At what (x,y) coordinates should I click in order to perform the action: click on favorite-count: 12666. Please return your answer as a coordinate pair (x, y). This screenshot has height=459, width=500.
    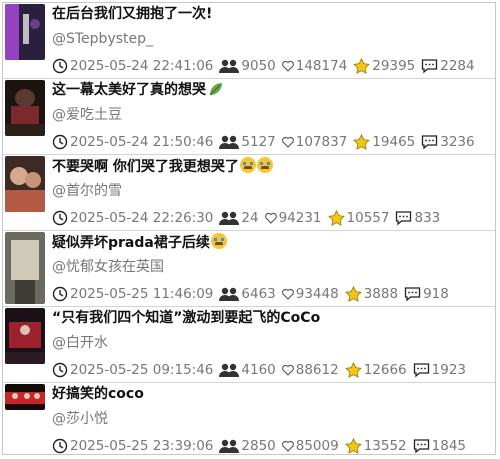
    Looking at the image, I should click on (385, 370).